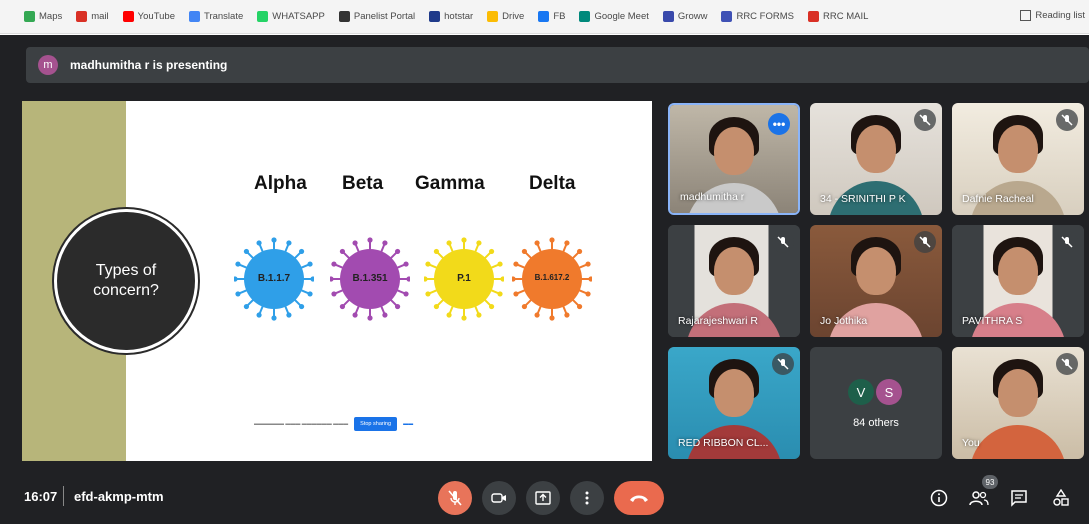 This screenshot has width=1089, height=524. I want to click on bookmark-rrc-forms: RRC FORMS, so click(757, 16).